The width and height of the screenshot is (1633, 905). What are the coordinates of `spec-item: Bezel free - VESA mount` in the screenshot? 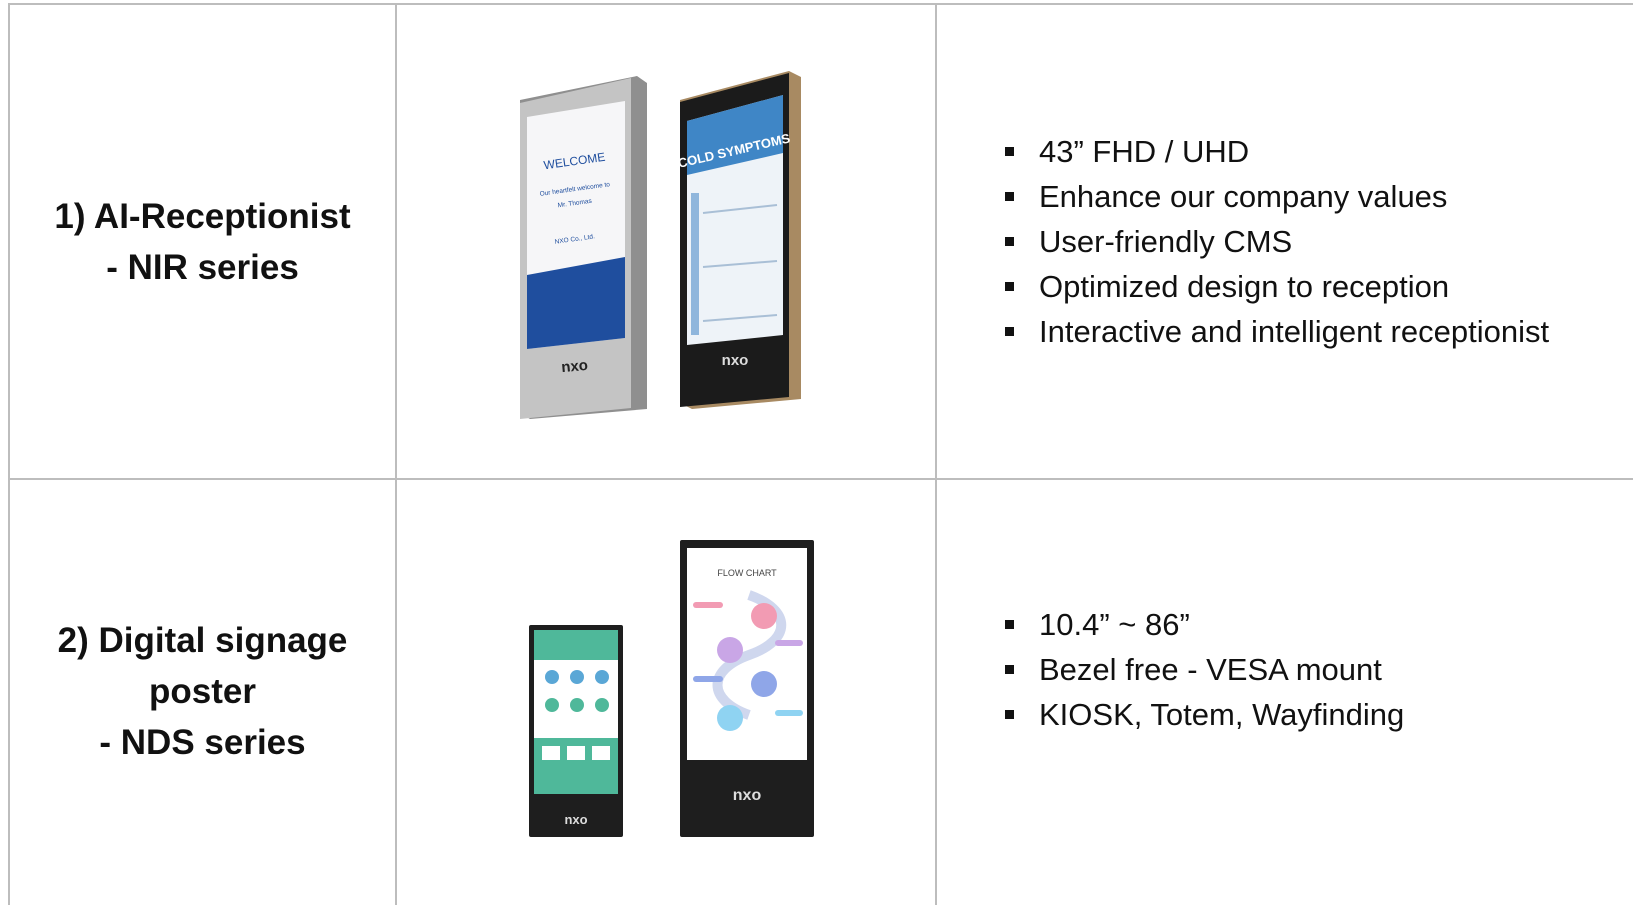 It's located at (1204, 669).